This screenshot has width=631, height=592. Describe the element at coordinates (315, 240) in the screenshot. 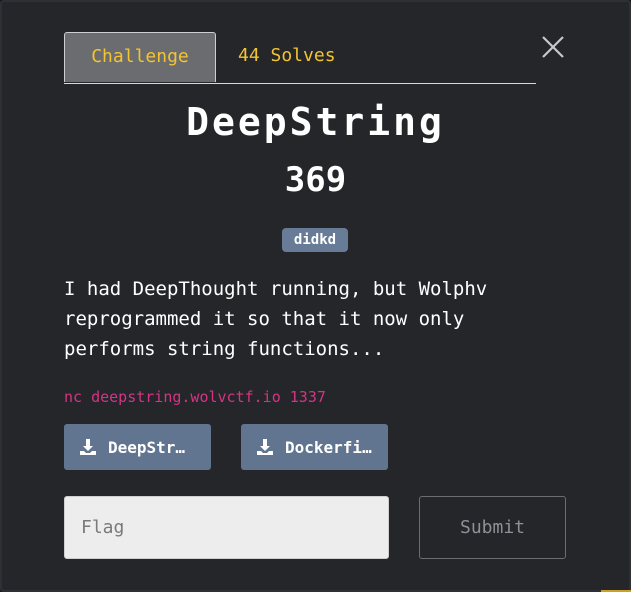

I see `author-tag: didkd` at that location.